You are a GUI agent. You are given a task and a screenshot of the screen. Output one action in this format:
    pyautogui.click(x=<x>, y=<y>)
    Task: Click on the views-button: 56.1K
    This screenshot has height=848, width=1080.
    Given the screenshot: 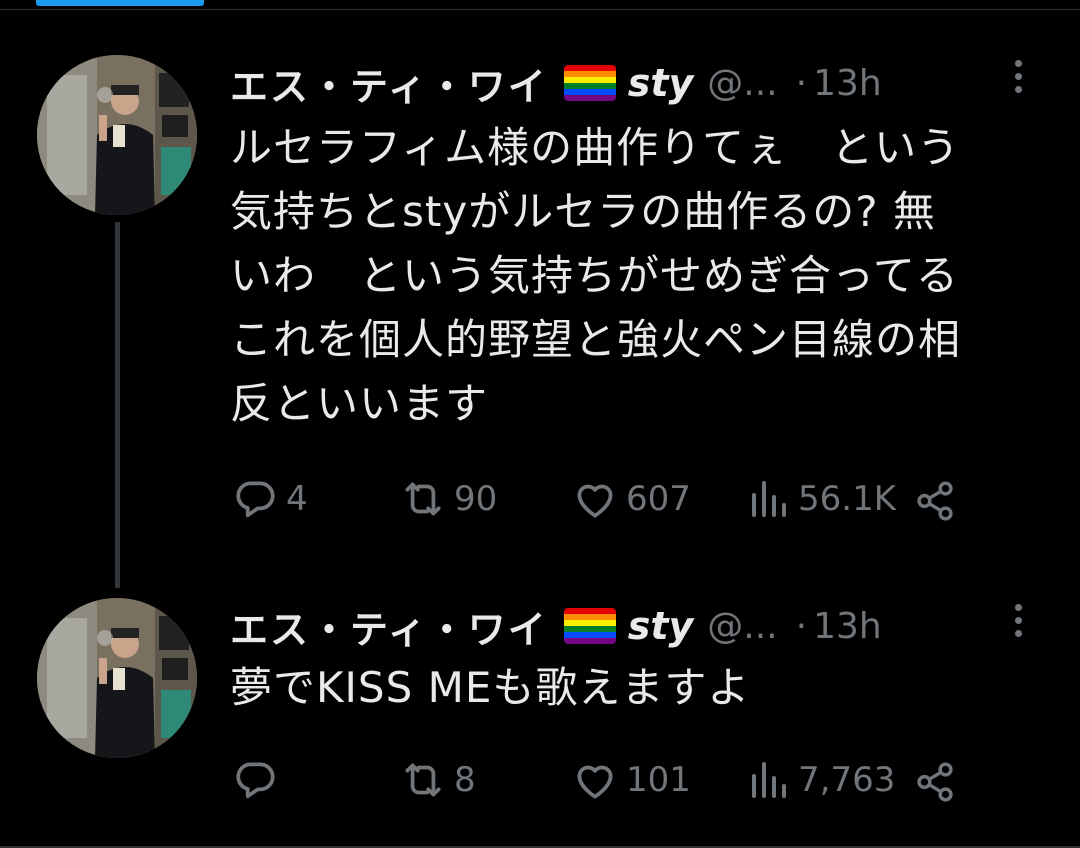 What is the action you would take?
    pyautogui.click(x=820, y=499)
    